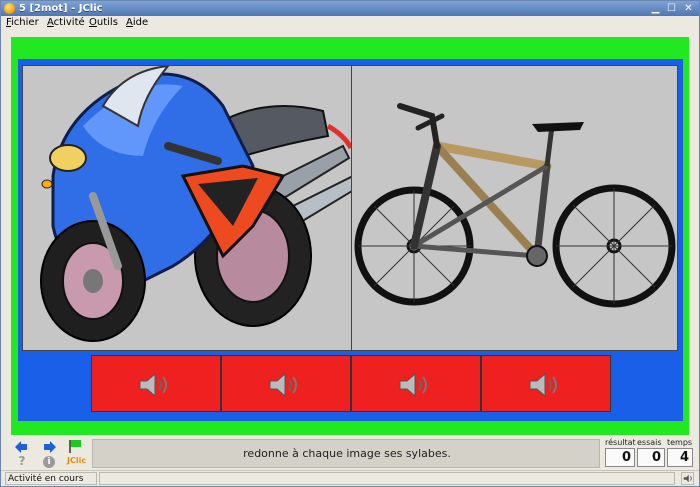 This screenshot has width=700, height=487. What do you see at coordinates (9, 8) in the screenshot?
I see `app-icon` at bounding box center [9, 8].